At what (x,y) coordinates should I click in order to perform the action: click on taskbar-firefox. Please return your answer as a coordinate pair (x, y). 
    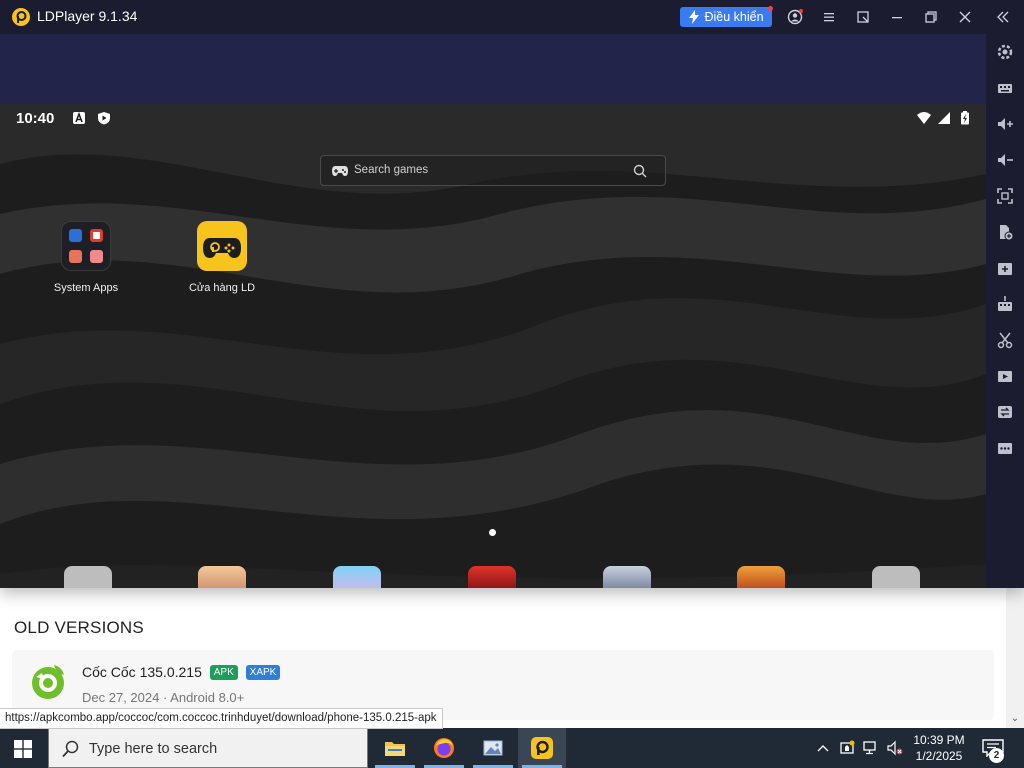
    Looking at the image, I should click on (444, 748).